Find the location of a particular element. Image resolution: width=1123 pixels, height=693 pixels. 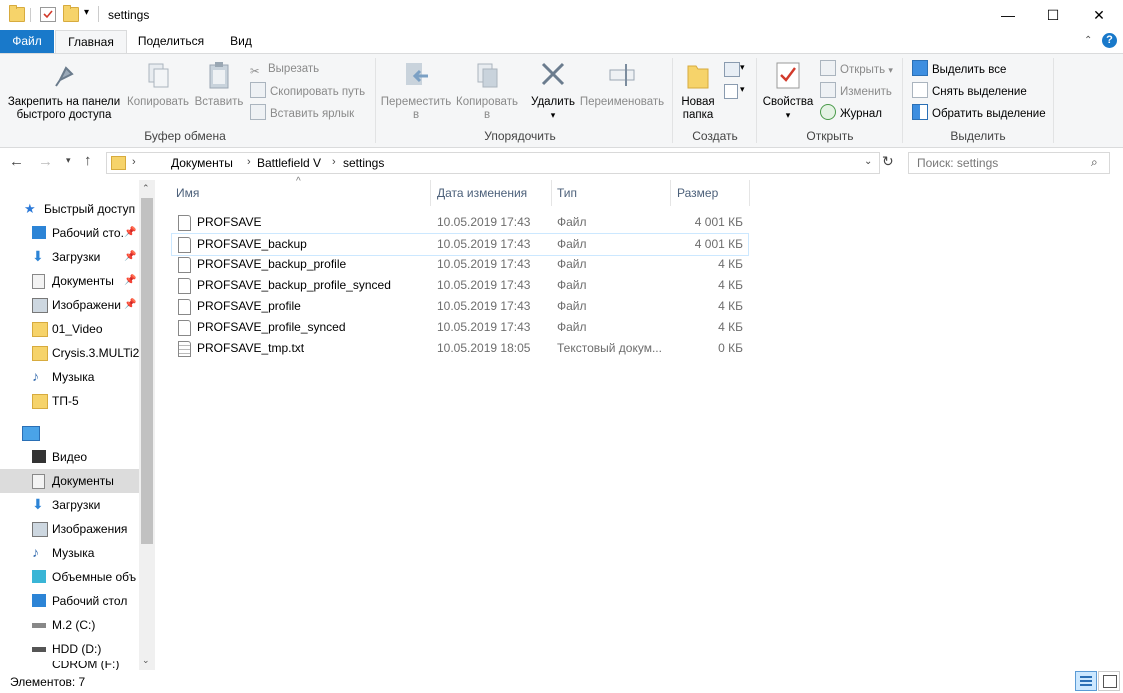

new-item-icon is located at coordinates (732, 69).